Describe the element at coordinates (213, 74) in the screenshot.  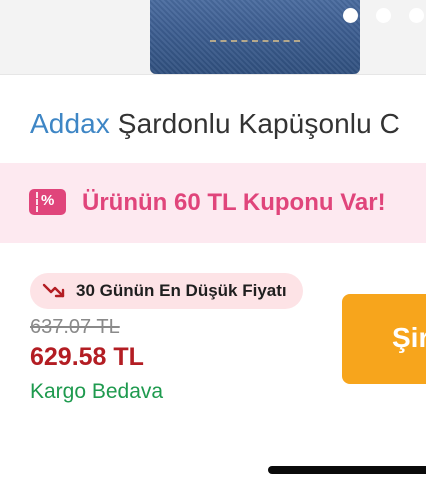
I see `divider` at that location.